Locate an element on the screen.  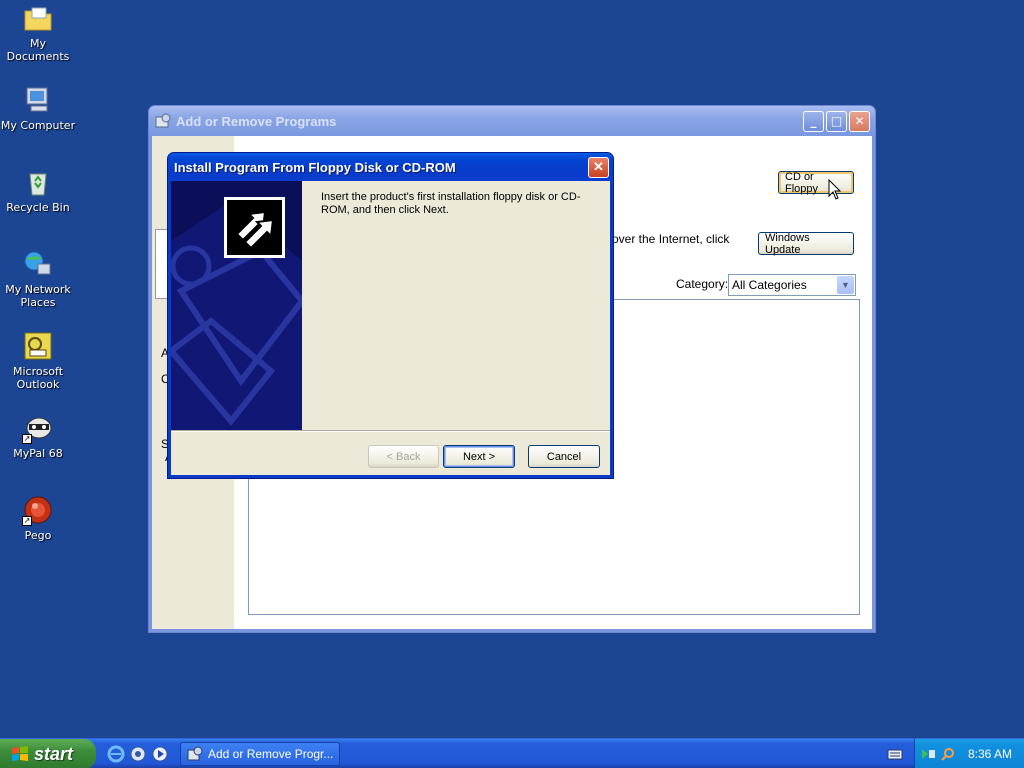
minimize-button: _ is located at coordinates (813, 121).